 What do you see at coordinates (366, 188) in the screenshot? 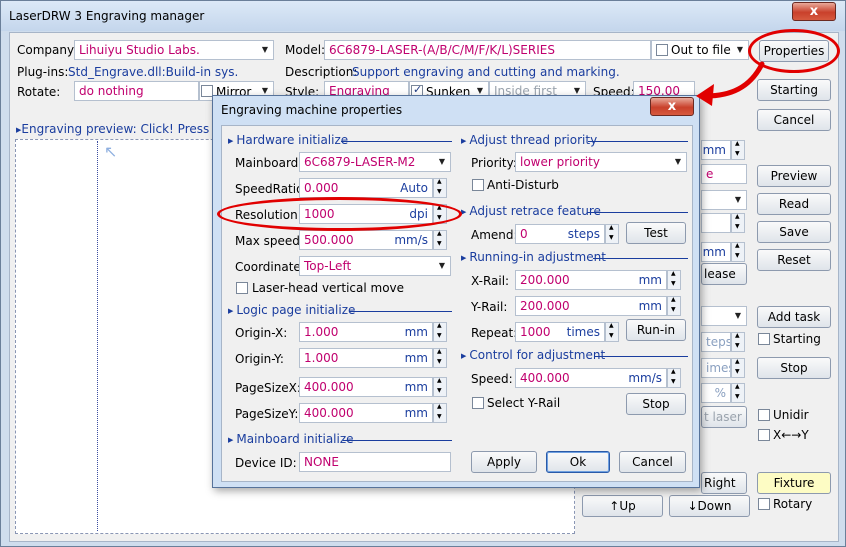
I see `speedratio-field: 0.000 Auto` at bounding box center [366, 188].